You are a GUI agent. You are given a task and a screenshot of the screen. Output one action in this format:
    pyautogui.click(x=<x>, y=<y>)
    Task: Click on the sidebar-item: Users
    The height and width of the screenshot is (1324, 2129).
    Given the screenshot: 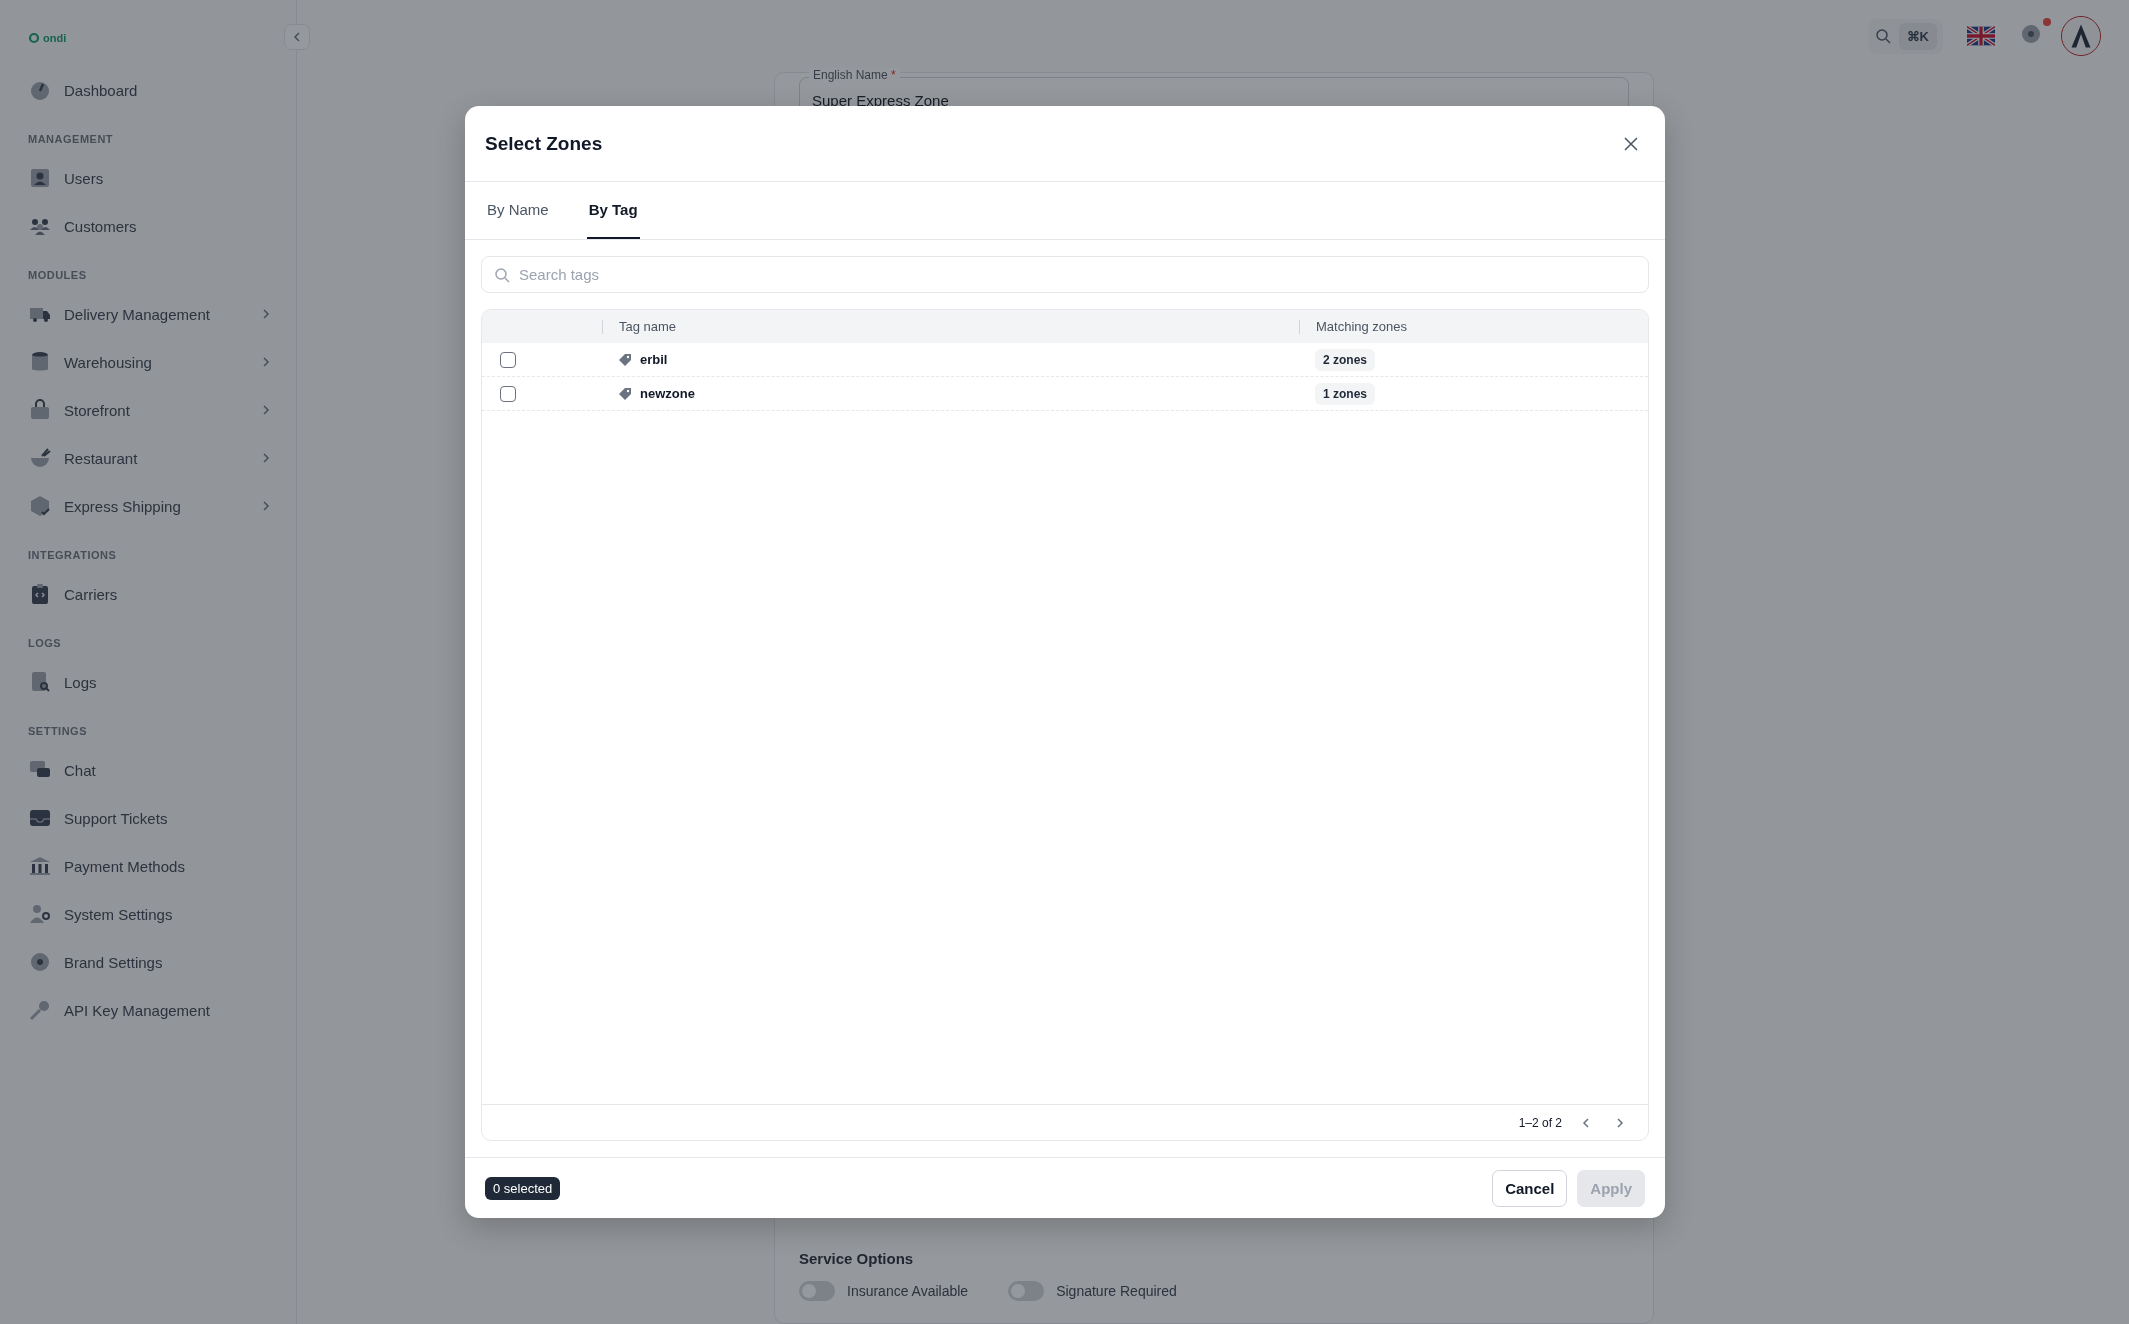 What is the action you would take?
    pyautogui.click(x=162, y=178)
    